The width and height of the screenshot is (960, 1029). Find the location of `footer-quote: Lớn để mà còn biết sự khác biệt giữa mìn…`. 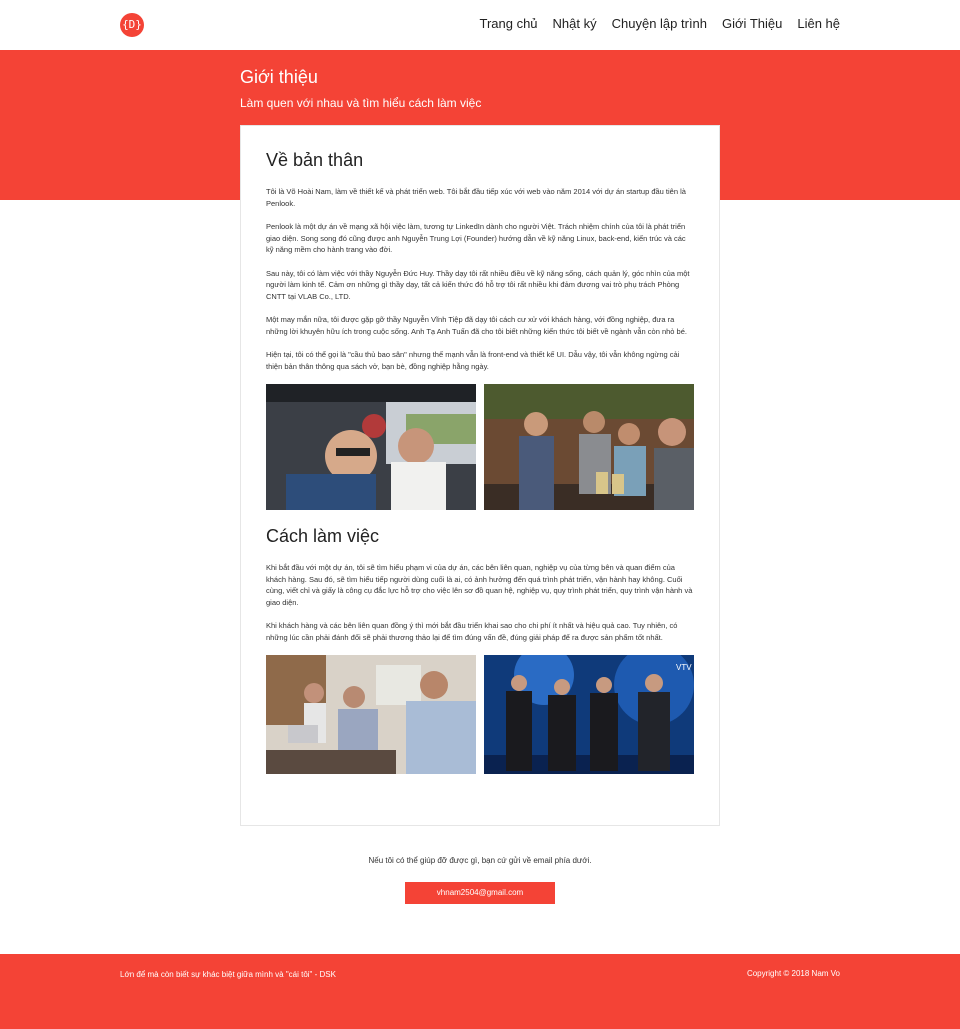

footer-quote: Lớn để mà còn biết sự khác biệt giữa mìn… is located at coordinates (228, 974).